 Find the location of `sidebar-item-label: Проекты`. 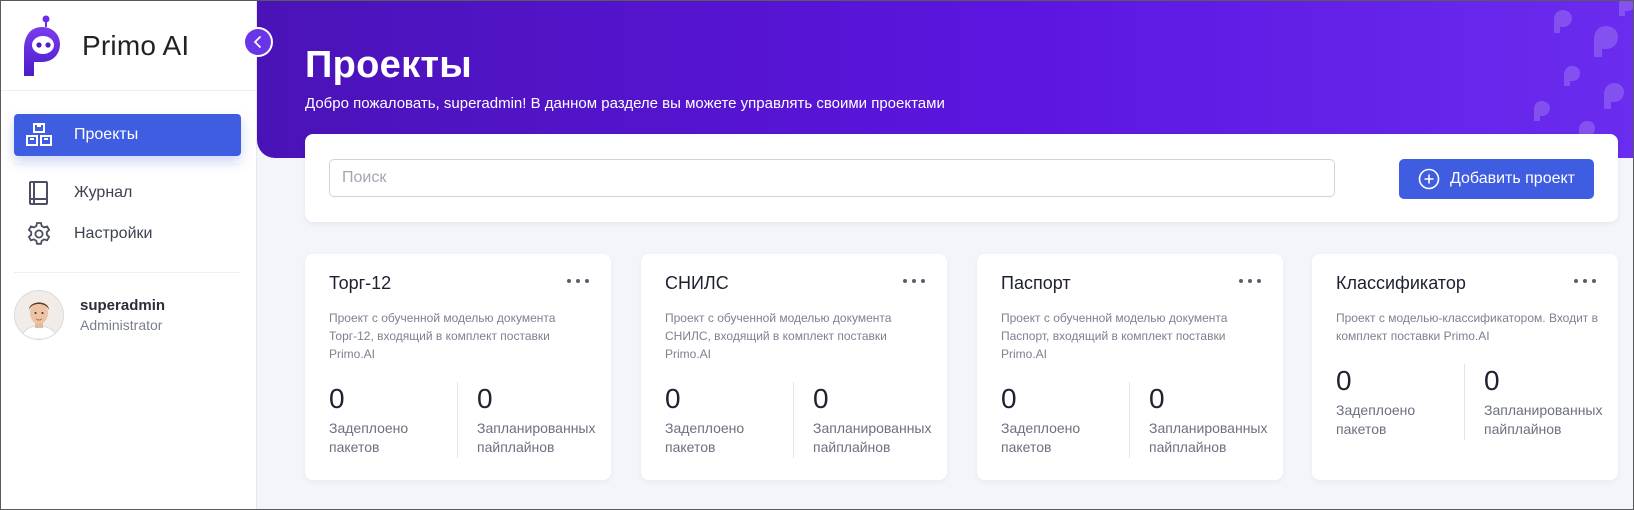

sidebar-item-label: Проекты is located at coordinates (106, 134).